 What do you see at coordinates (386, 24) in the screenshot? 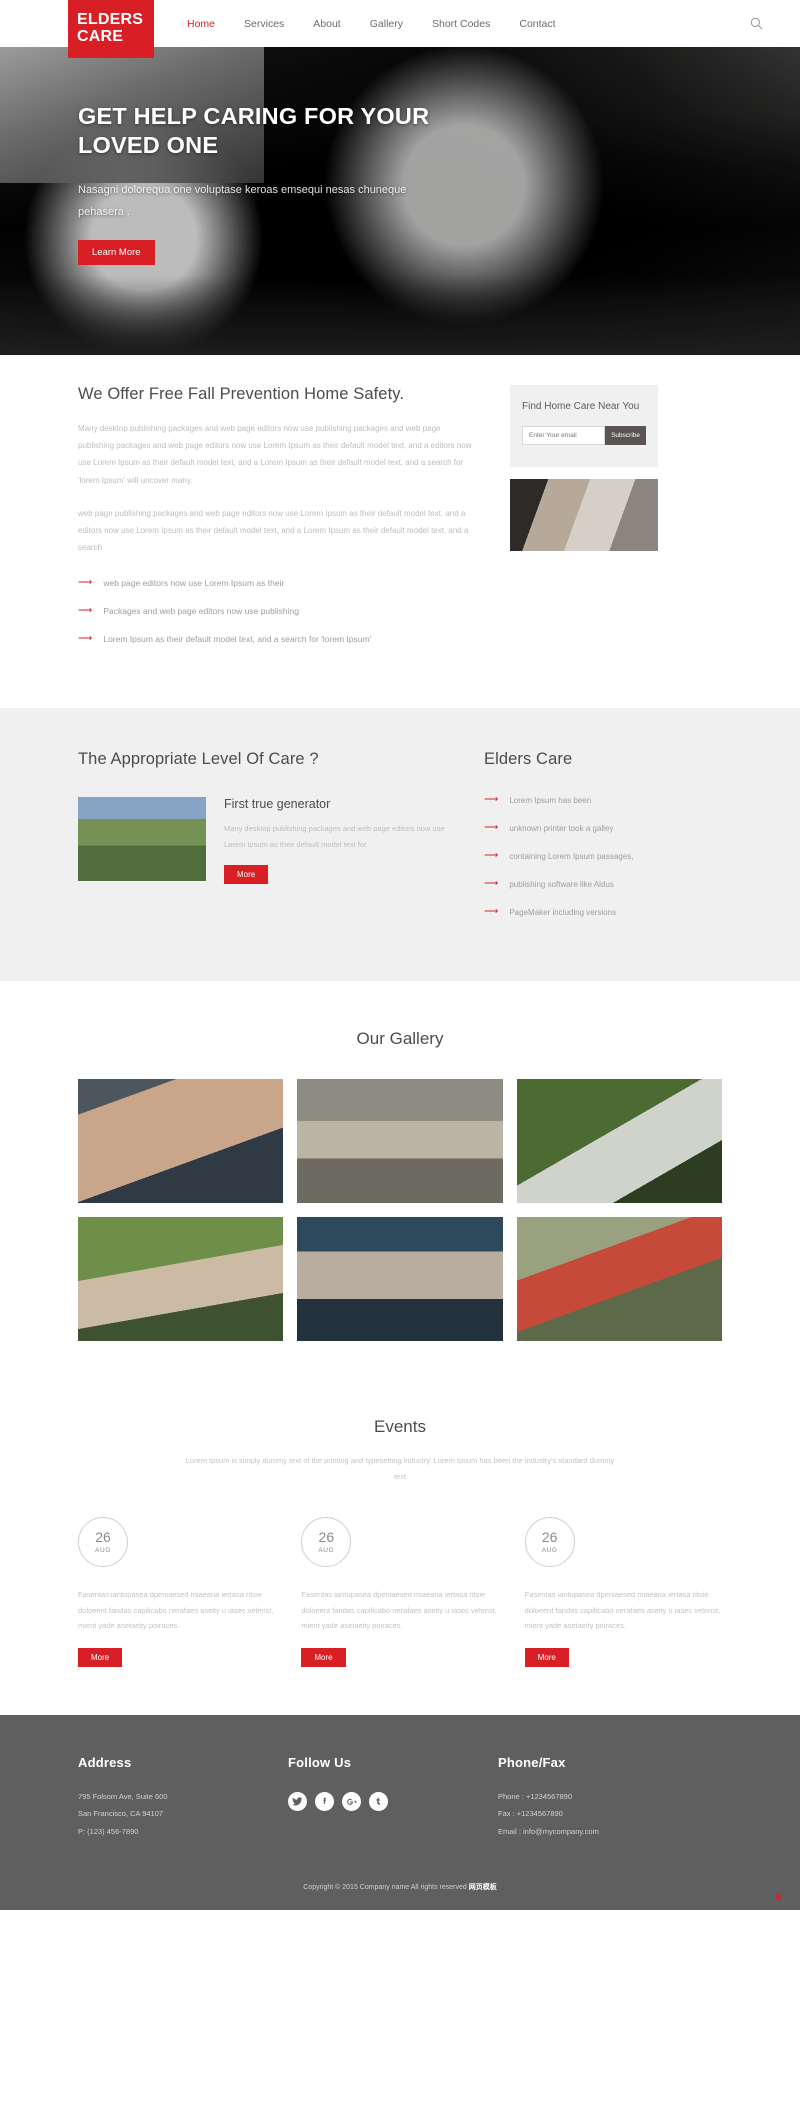
I see `nav-item-gallery: Gallery` at bounding box center [386, 24].